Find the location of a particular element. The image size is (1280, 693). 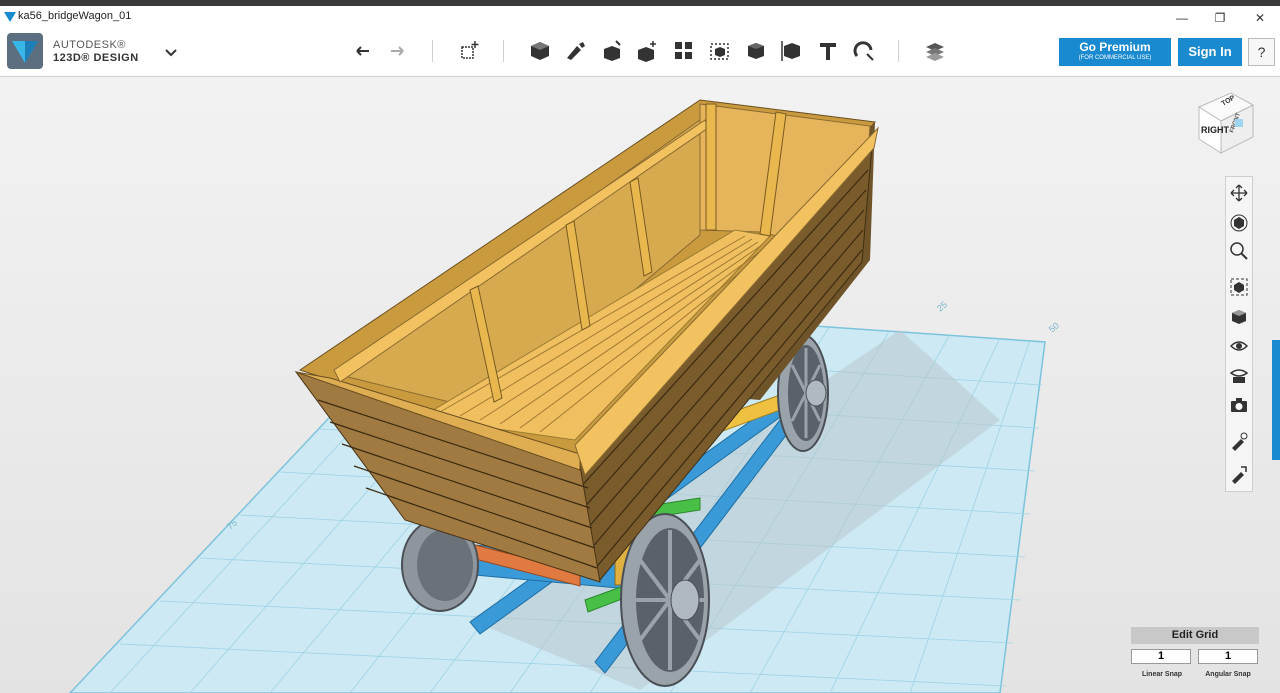

pattern-icon is located at coordinates (684, 51).